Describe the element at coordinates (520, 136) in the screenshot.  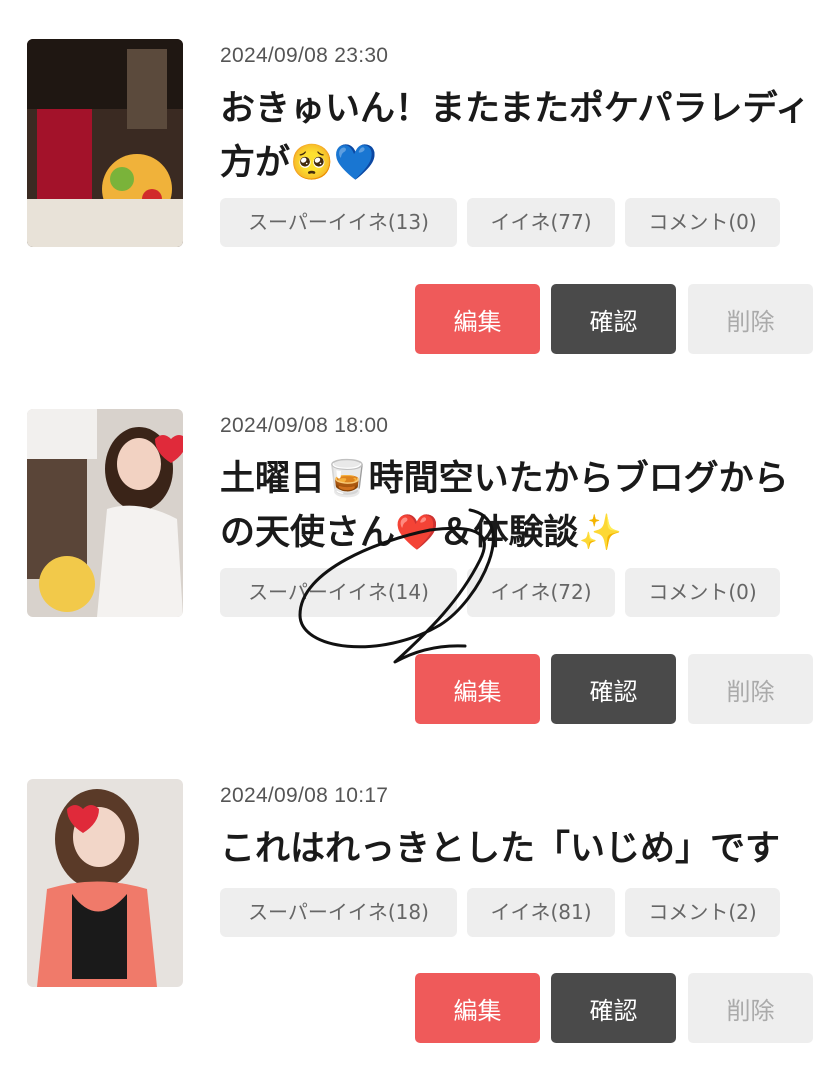
I see `post-title: おきゅいん！またまたポケパラレディ方が🥺💙` at that location.